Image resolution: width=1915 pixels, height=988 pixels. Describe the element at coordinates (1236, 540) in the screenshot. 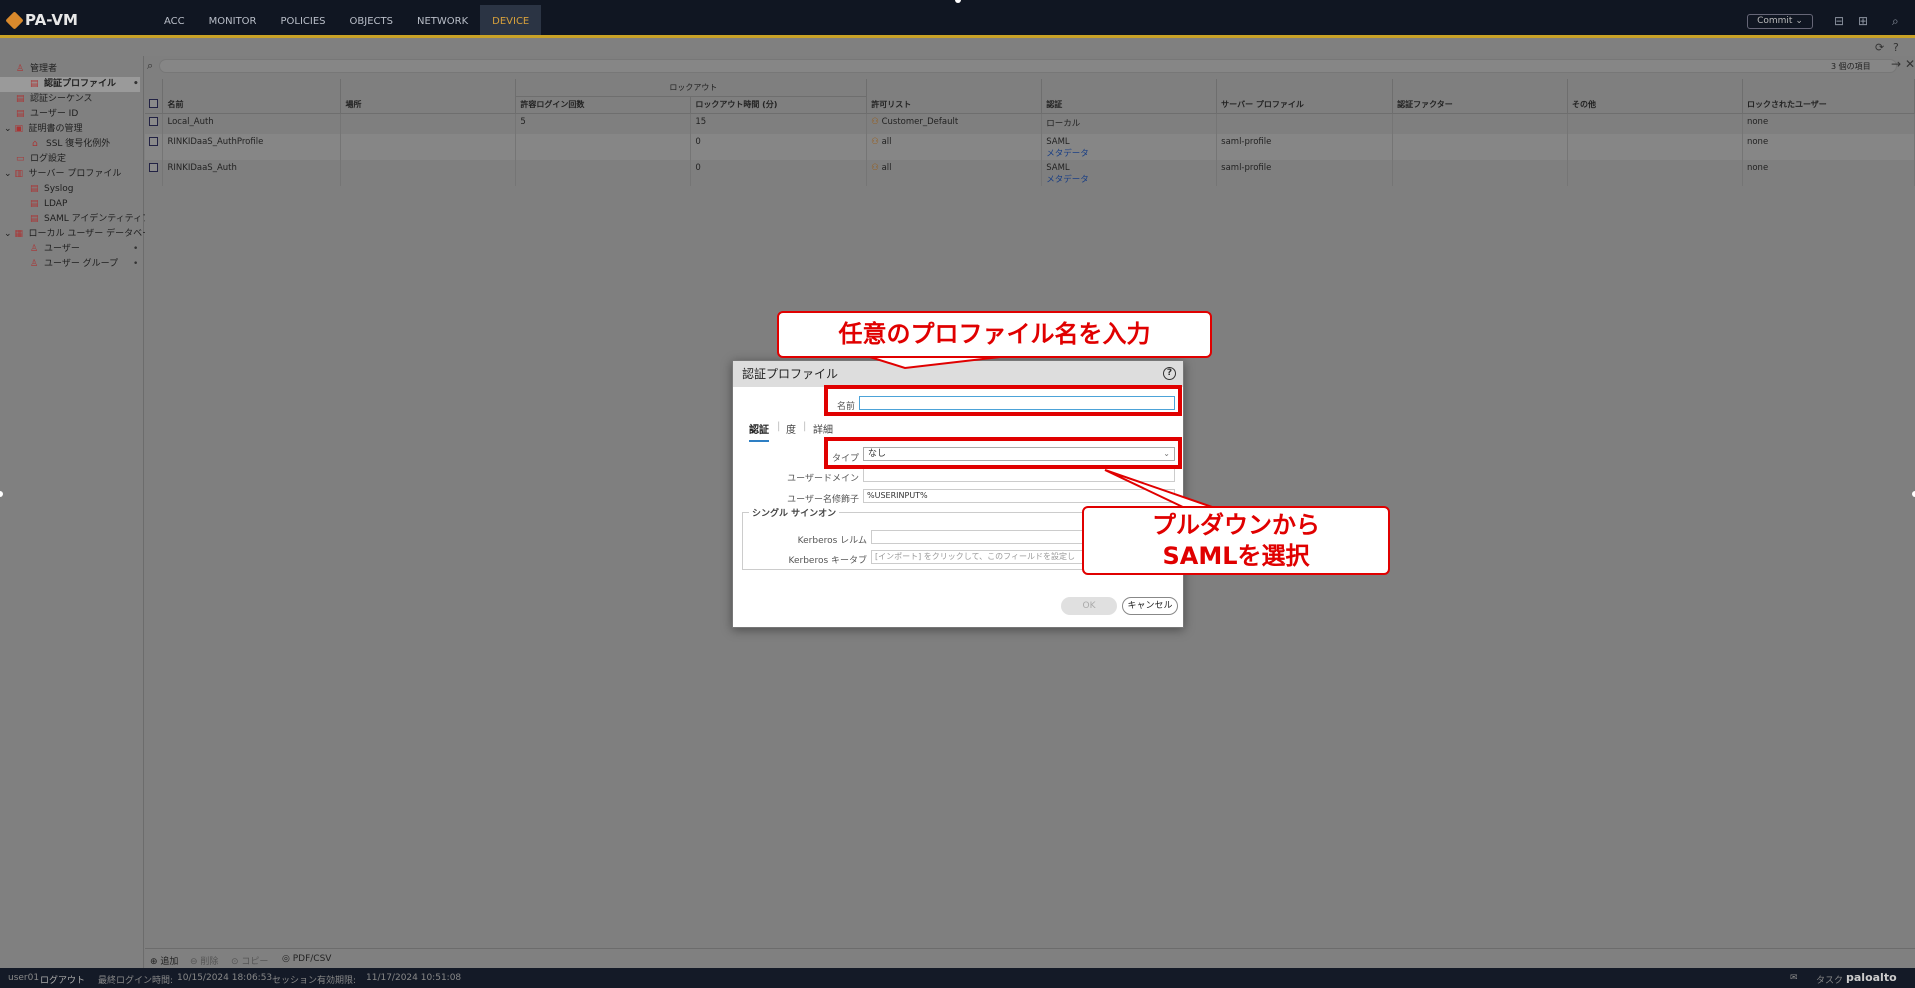

I see `callout-select-saml: プルダウンから SAMLを選択` at that location.